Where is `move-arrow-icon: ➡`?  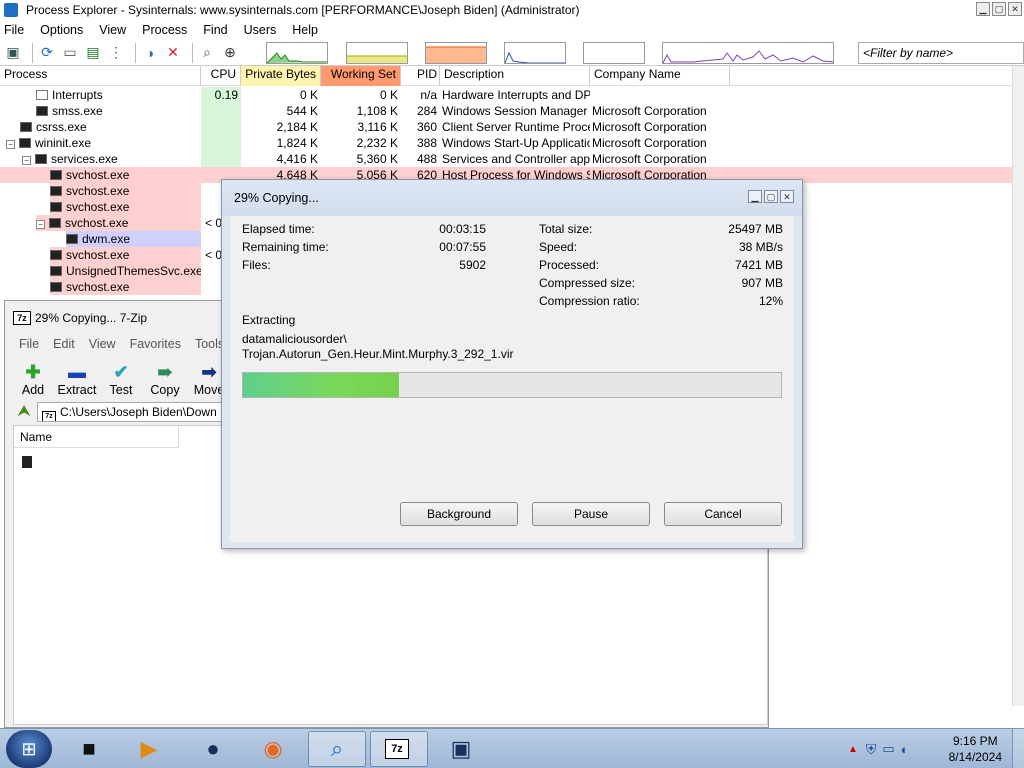 move-arrow-icon: ➡ is located at coordinates (209, 372).